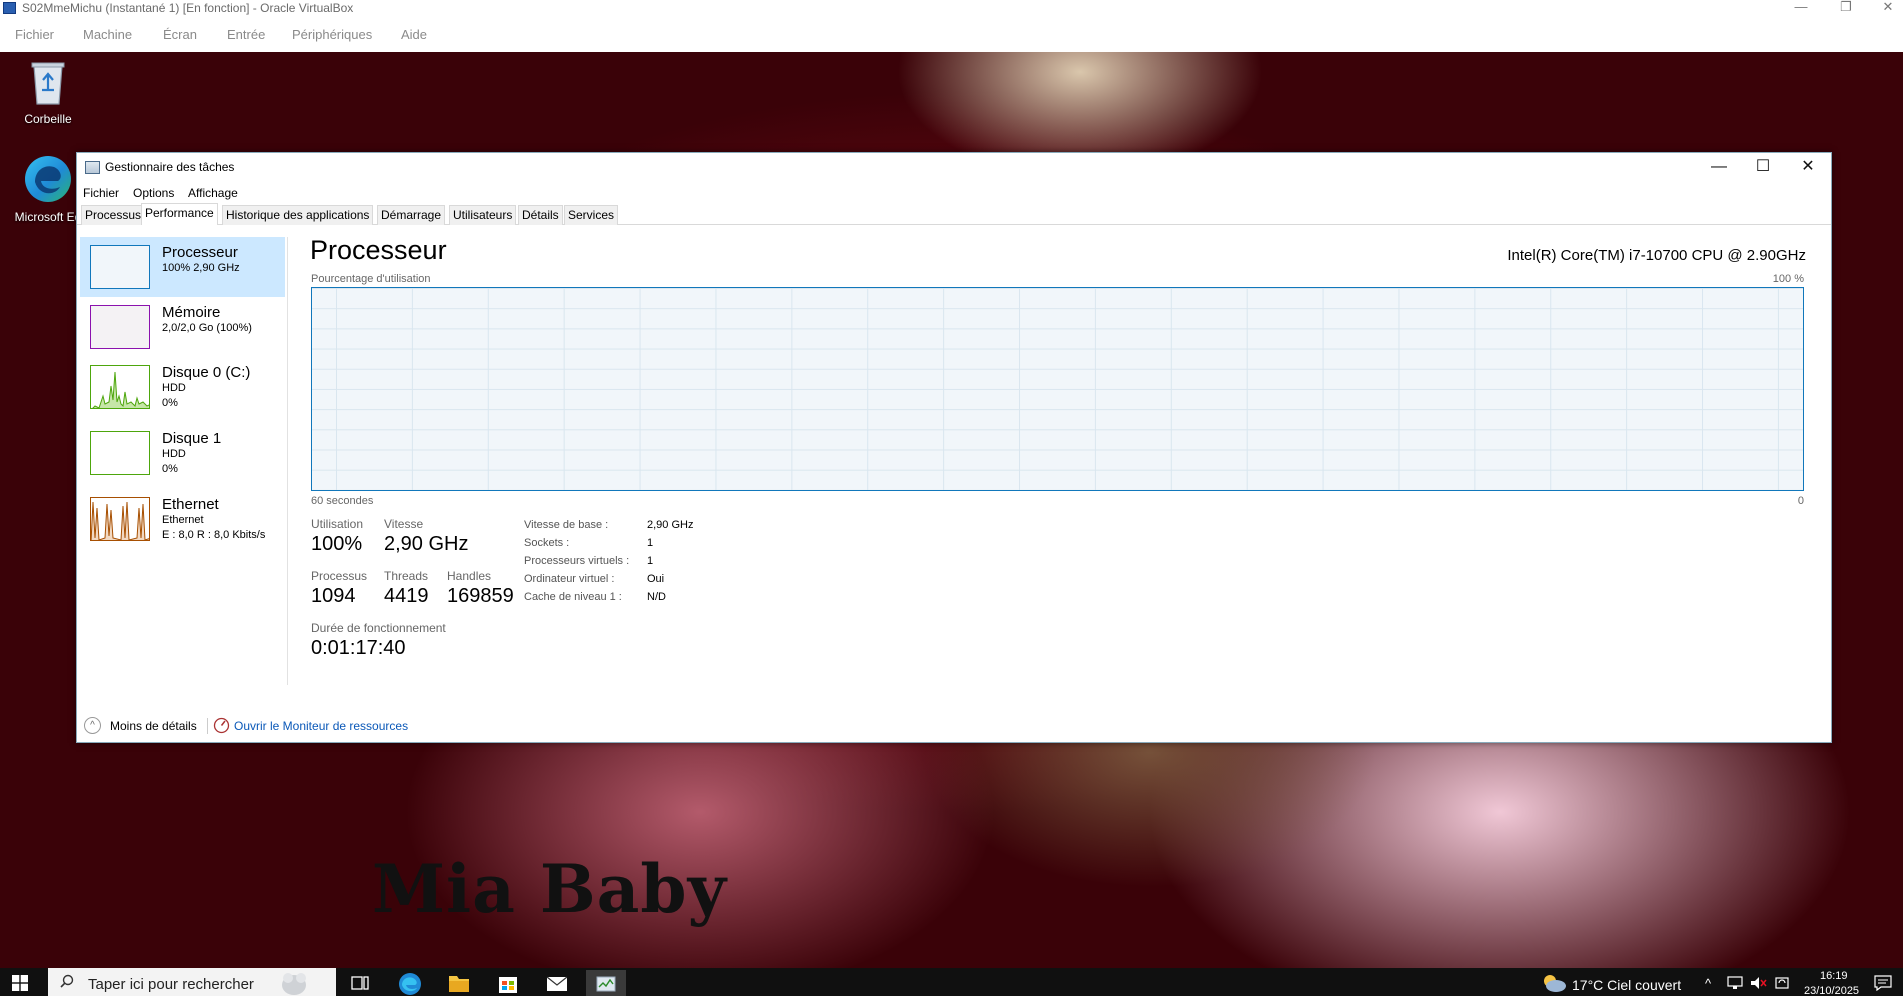 This screenshot has width=1903, height=996. What do you see at coordinates (180, 34) in the screenshot?
I see `vbox-menu-ecran: Écran` at bounding box center [180, 34].